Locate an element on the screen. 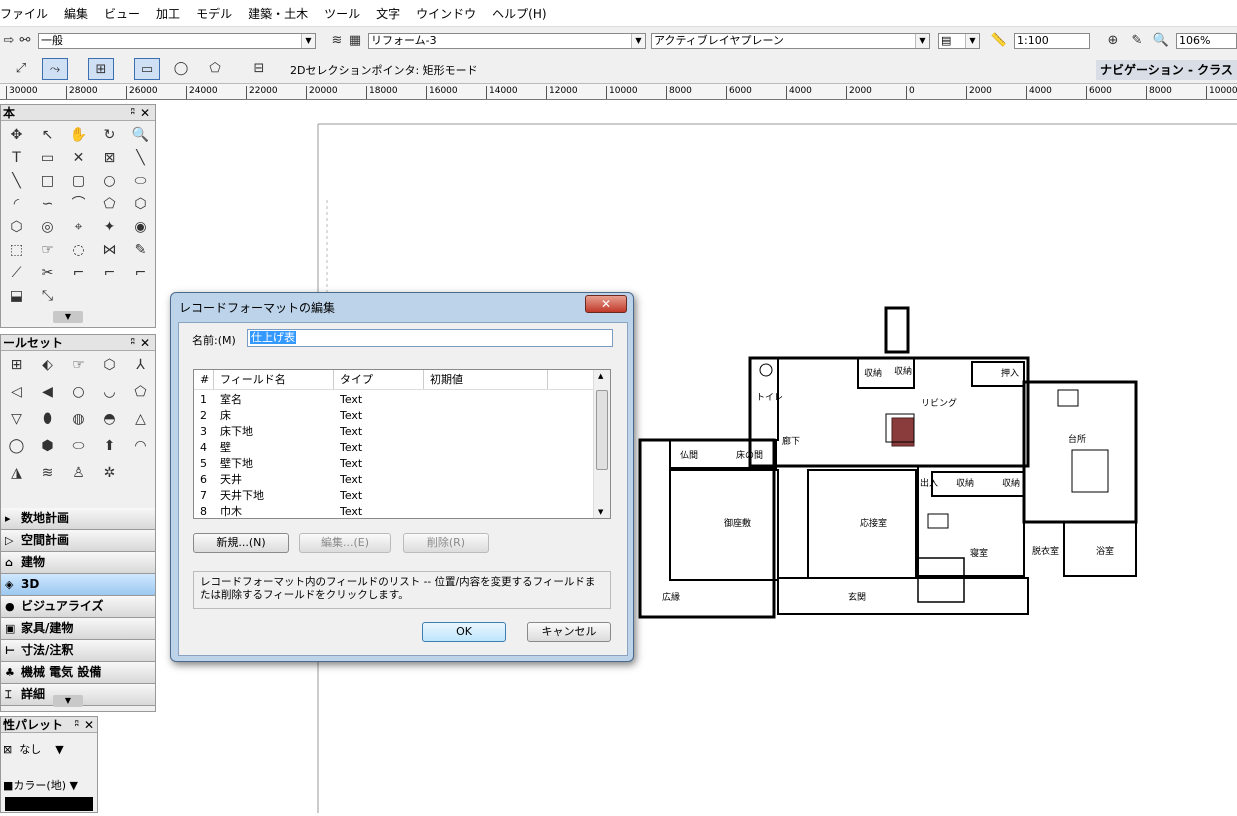 This screenshot has height=816, width=1237. locus-tool-icon: ✕ is located at coordinates (78, 158).